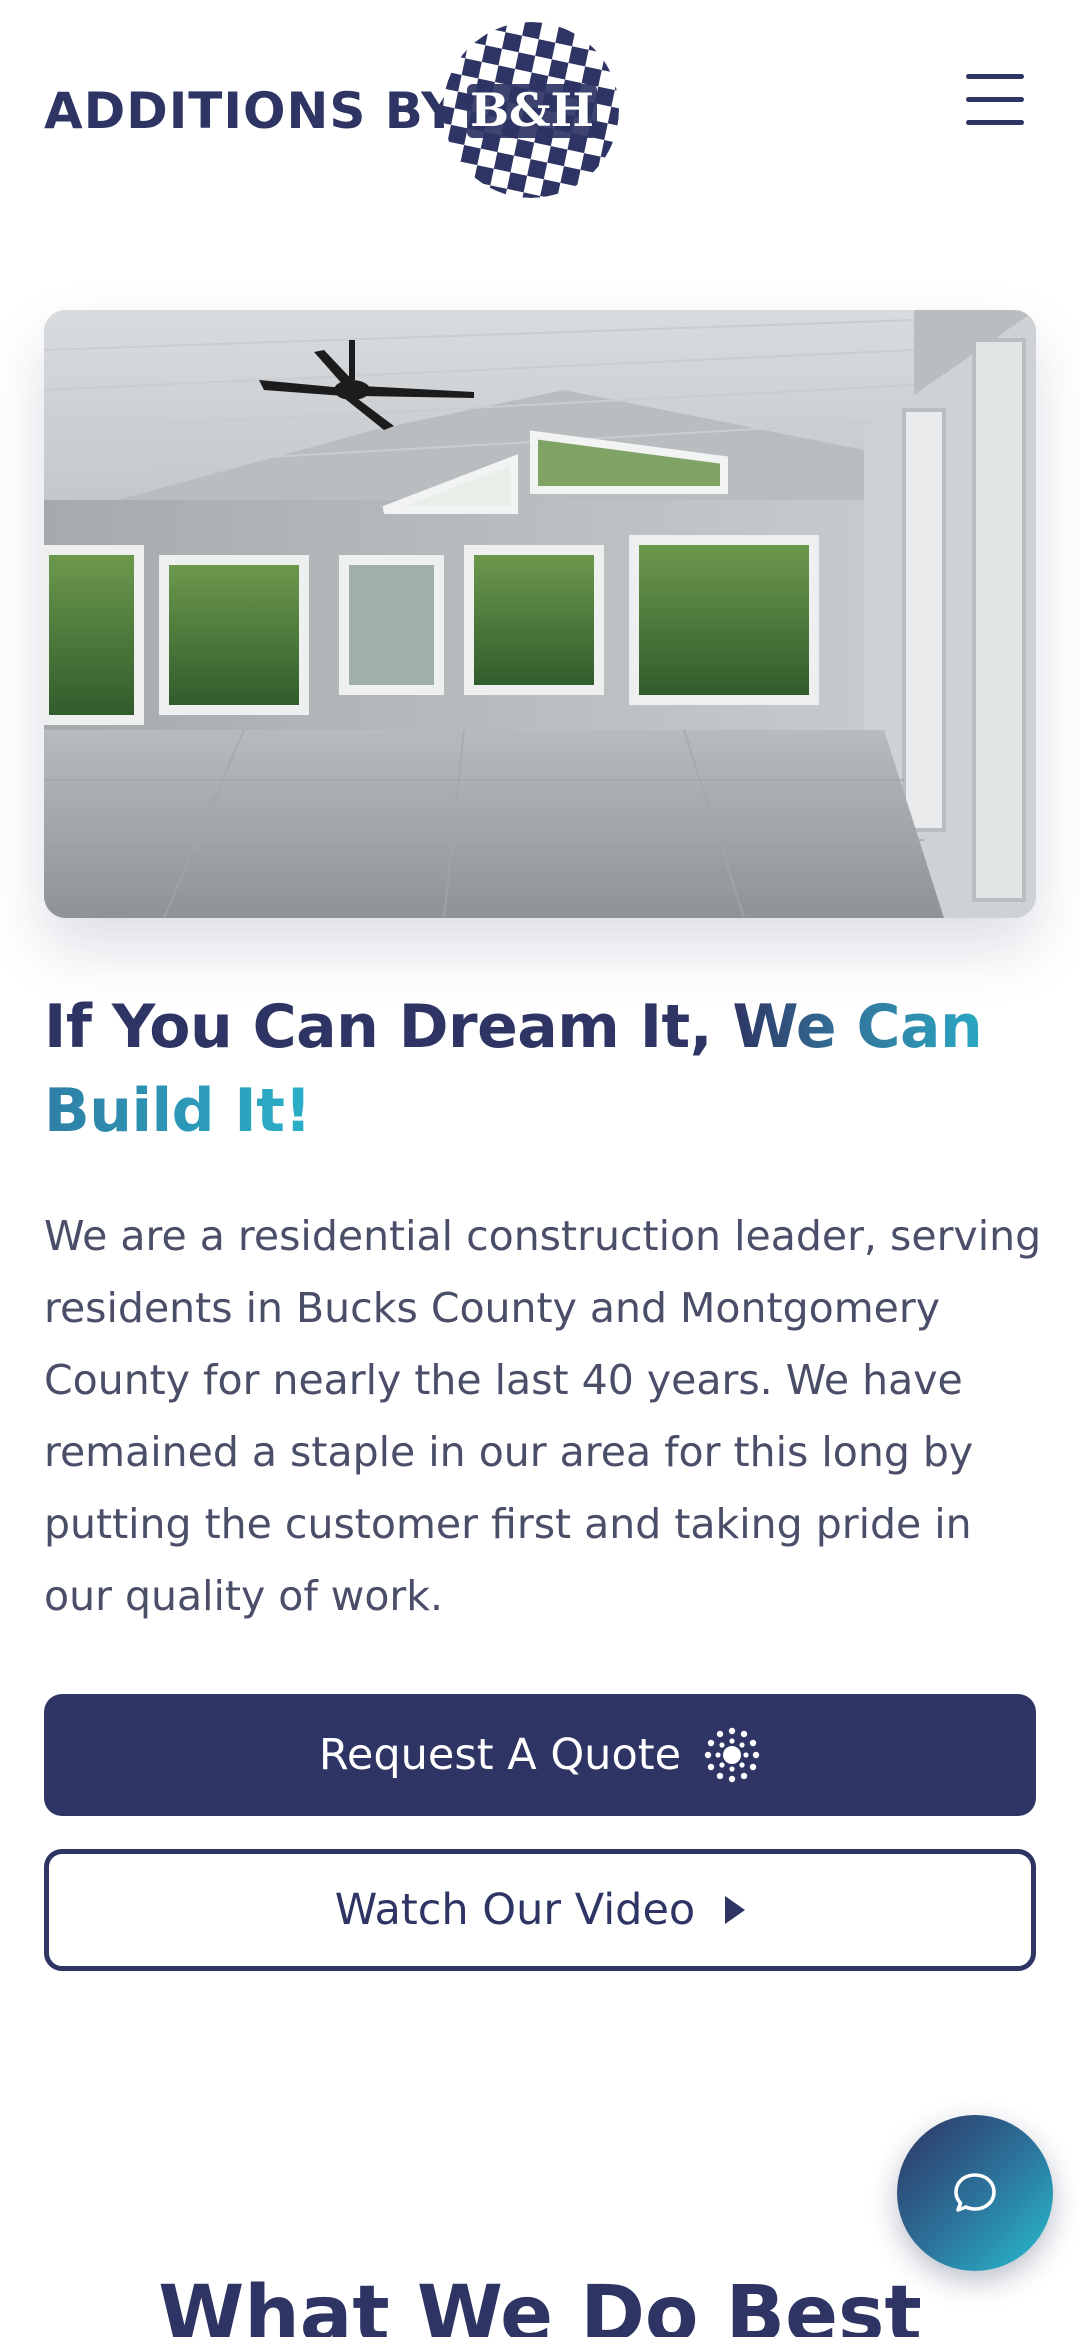 Image resolution: width=1080 pixels, height=2337 pixels. I want to click on watch-video-button: Watch Our Video, so click(540, 1910).